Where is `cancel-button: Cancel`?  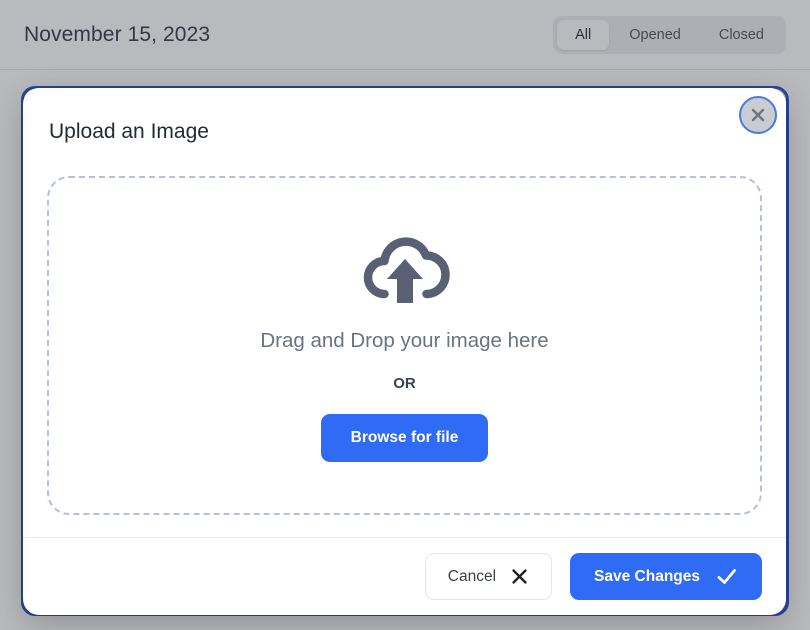 cancel-button: Cancel is located at coordinates (488, 576).